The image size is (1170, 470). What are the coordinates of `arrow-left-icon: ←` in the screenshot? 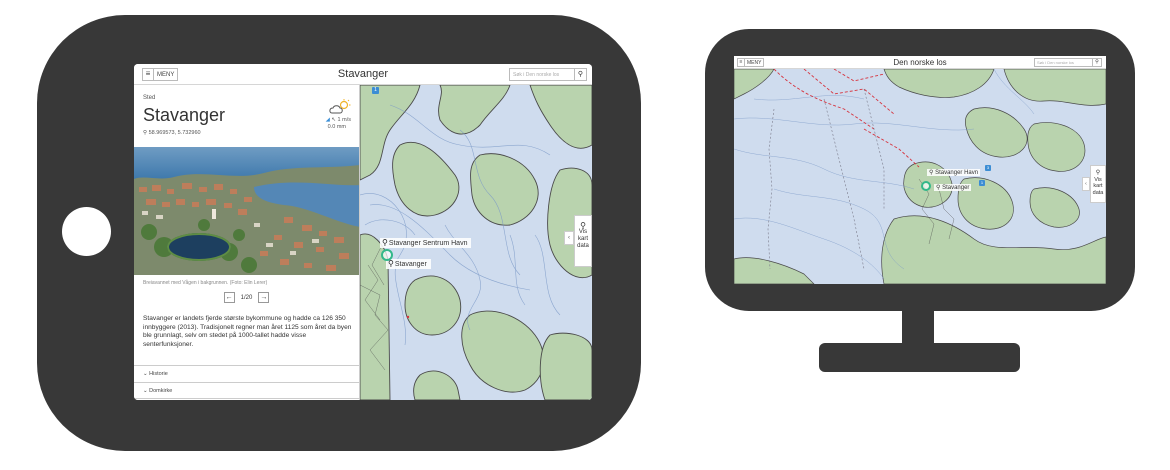 It's located at (229, 297).